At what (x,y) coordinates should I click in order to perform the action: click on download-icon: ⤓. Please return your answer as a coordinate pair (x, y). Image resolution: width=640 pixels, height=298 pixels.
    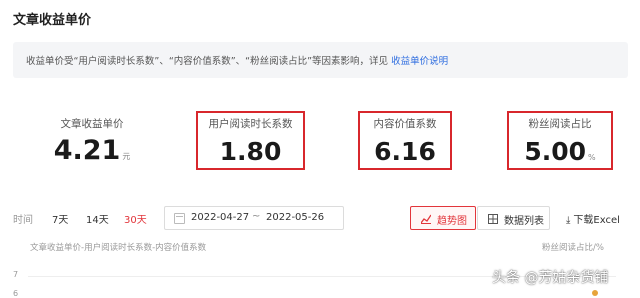
    Looking at the image, I should click on (568, 220).